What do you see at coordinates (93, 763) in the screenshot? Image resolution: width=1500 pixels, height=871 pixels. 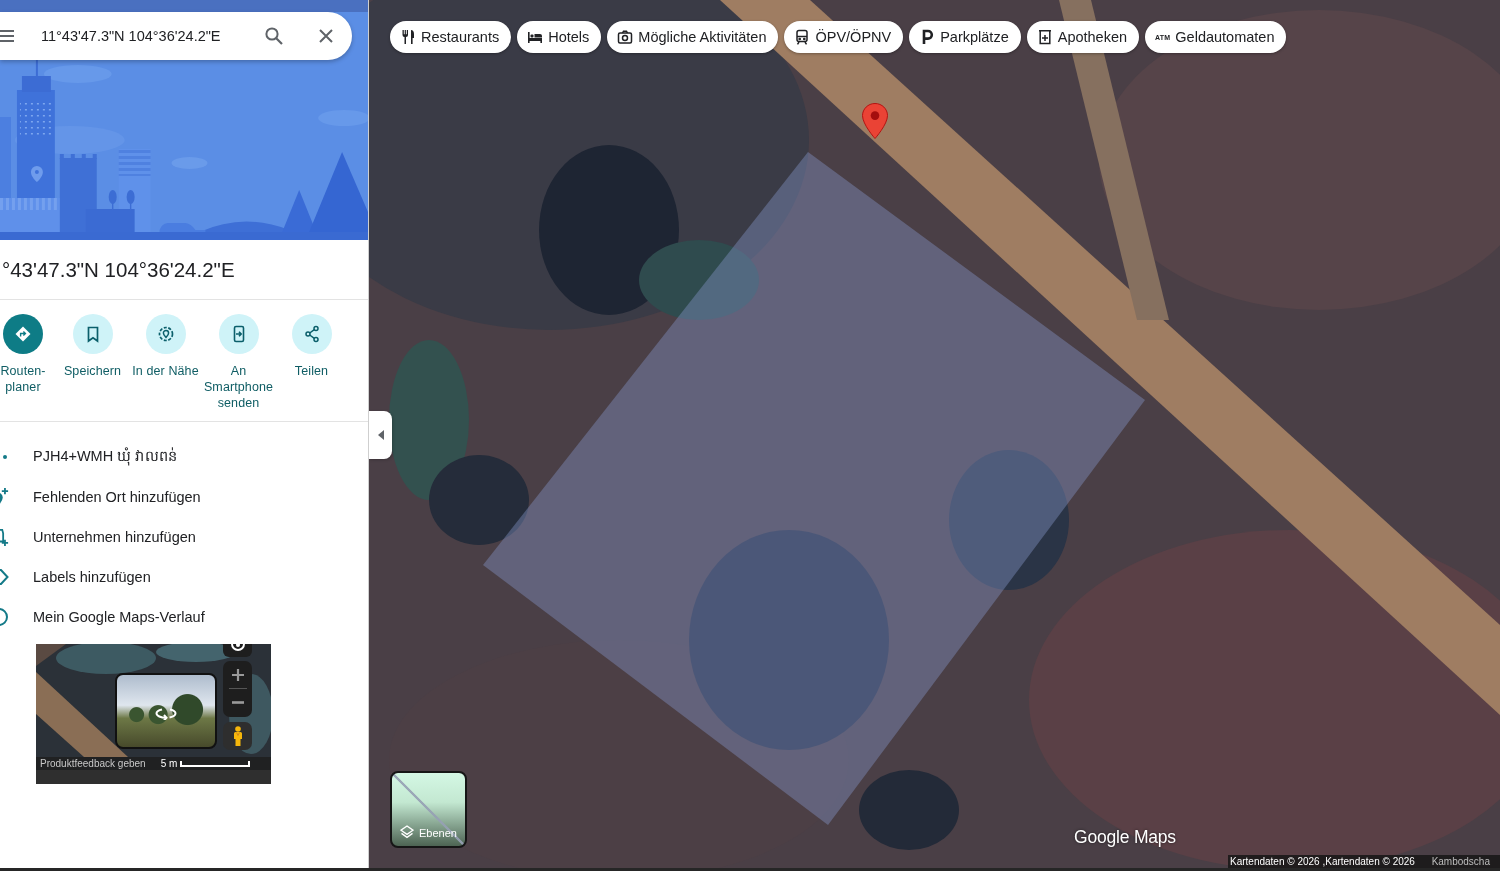 I see `feedback-link: Produktfeedback geben` at bounding box center [93, 763].